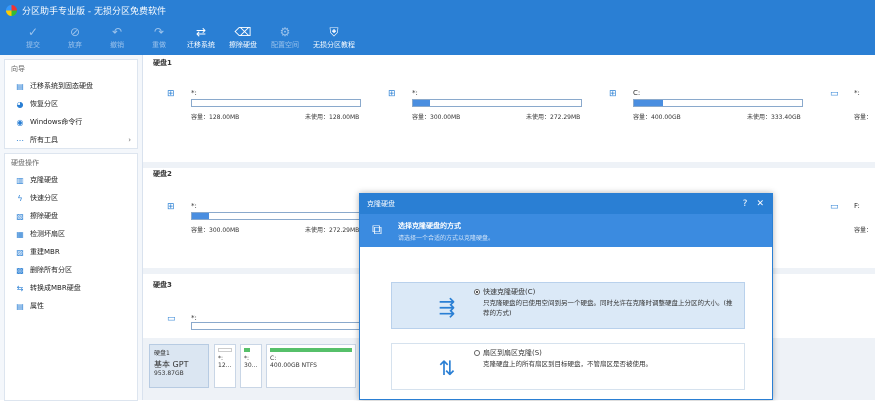 The image size is (875, 401). What do you see at coordinates (273, 358) in the screenshot?
I see `block-name: C:` at bounding box center [273, 358].